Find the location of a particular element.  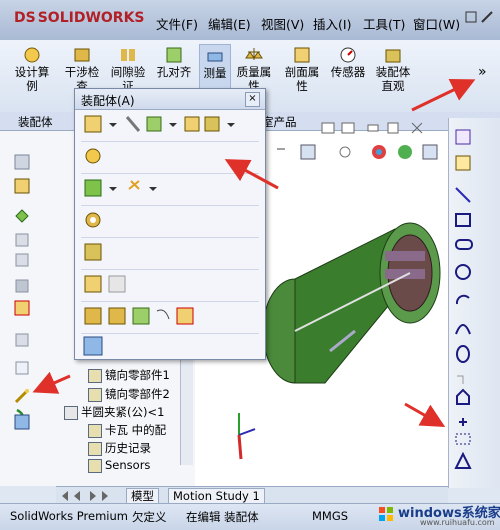

arrow-left-tool is located at coordinates (51, 382).